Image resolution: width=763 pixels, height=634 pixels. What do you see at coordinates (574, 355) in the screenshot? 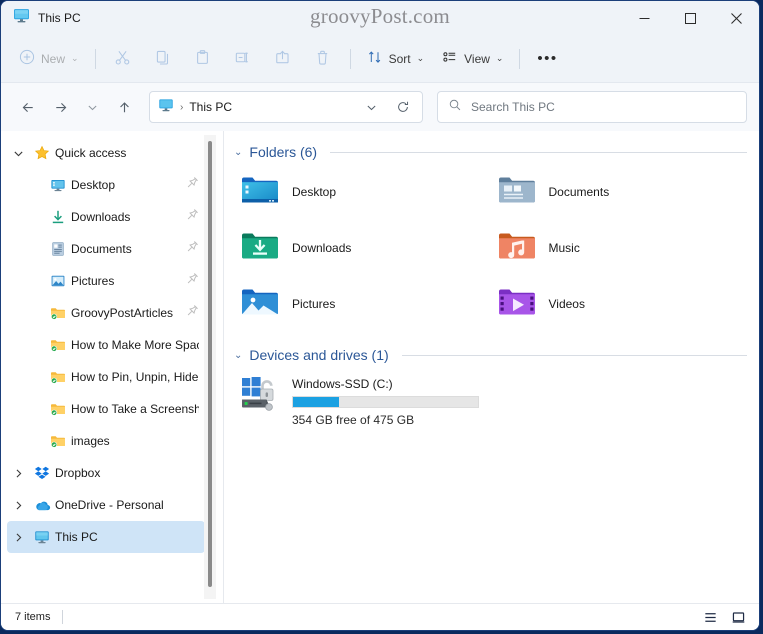
I see `group-divider-line` at bounding box center [574, 355].